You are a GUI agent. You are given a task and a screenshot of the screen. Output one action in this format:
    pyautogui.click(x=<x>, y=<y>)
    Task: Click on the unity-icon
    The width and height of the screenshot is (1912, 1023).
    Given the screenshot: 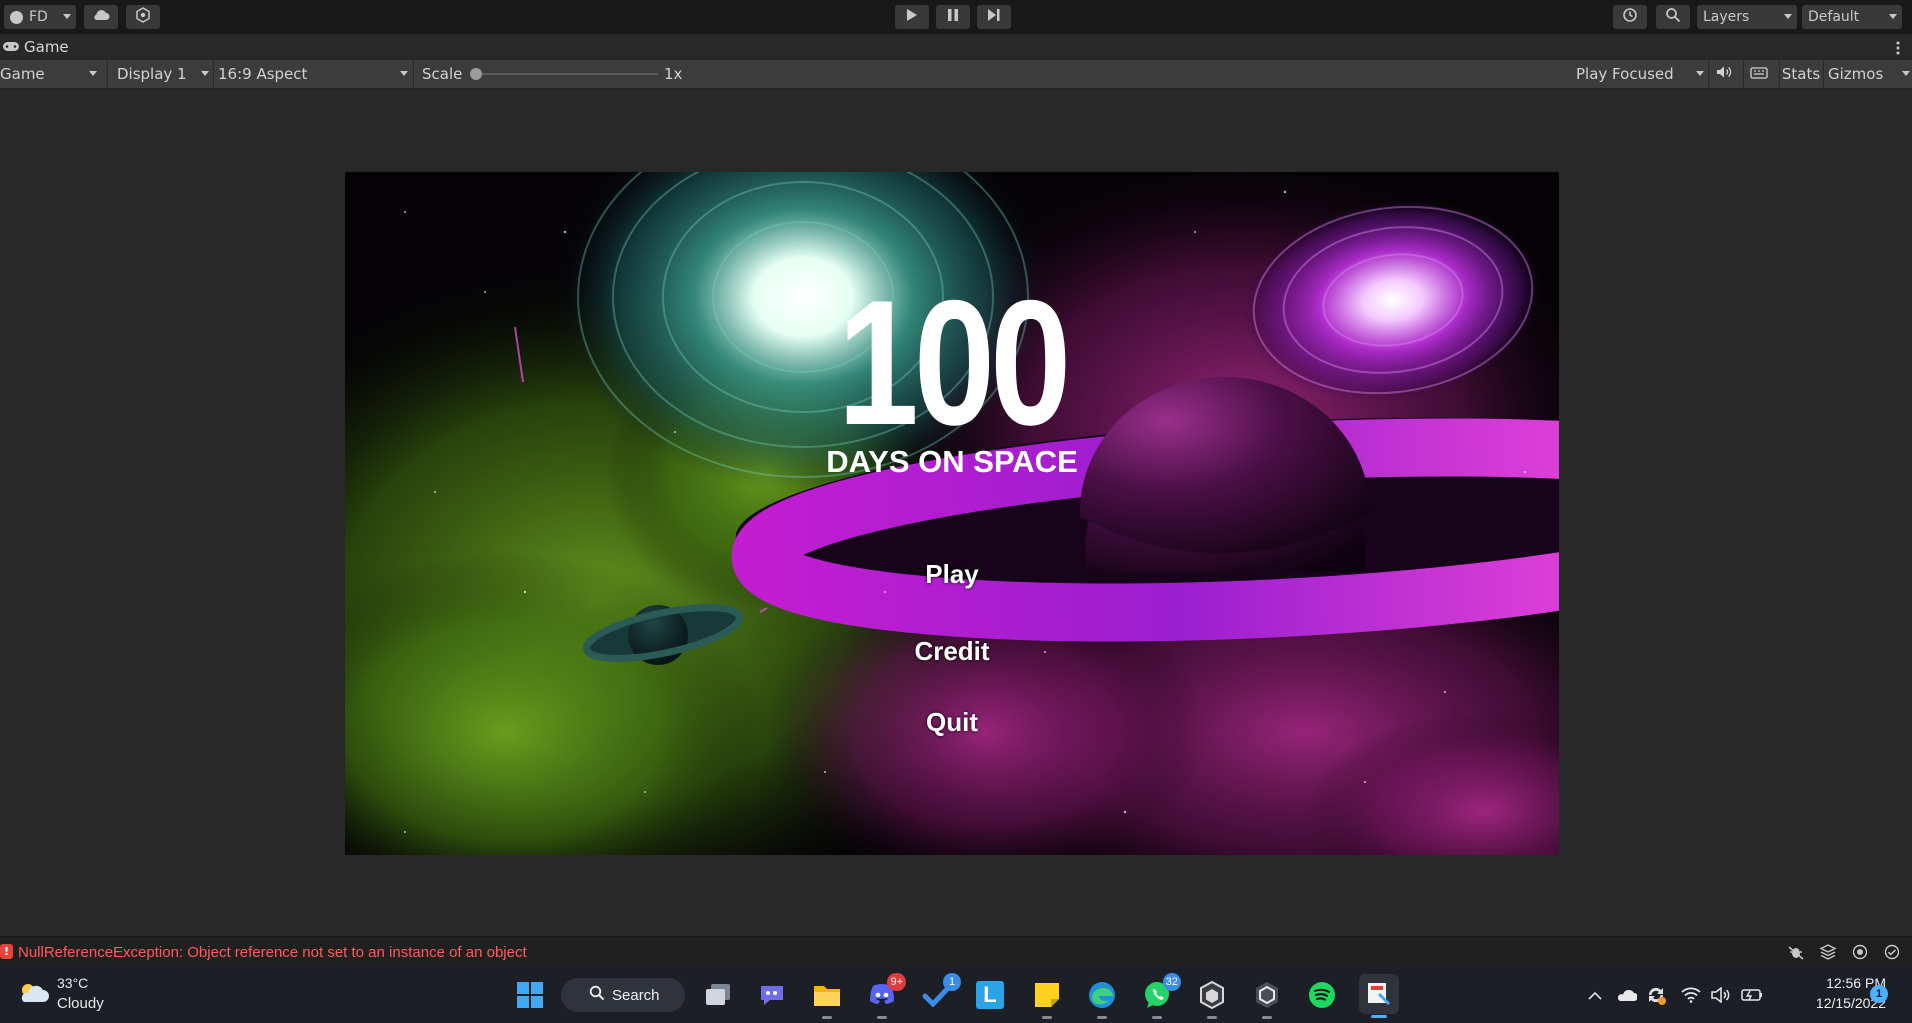 What is the action you would take?
    pyautogui.click(x=1267, y=999)
    